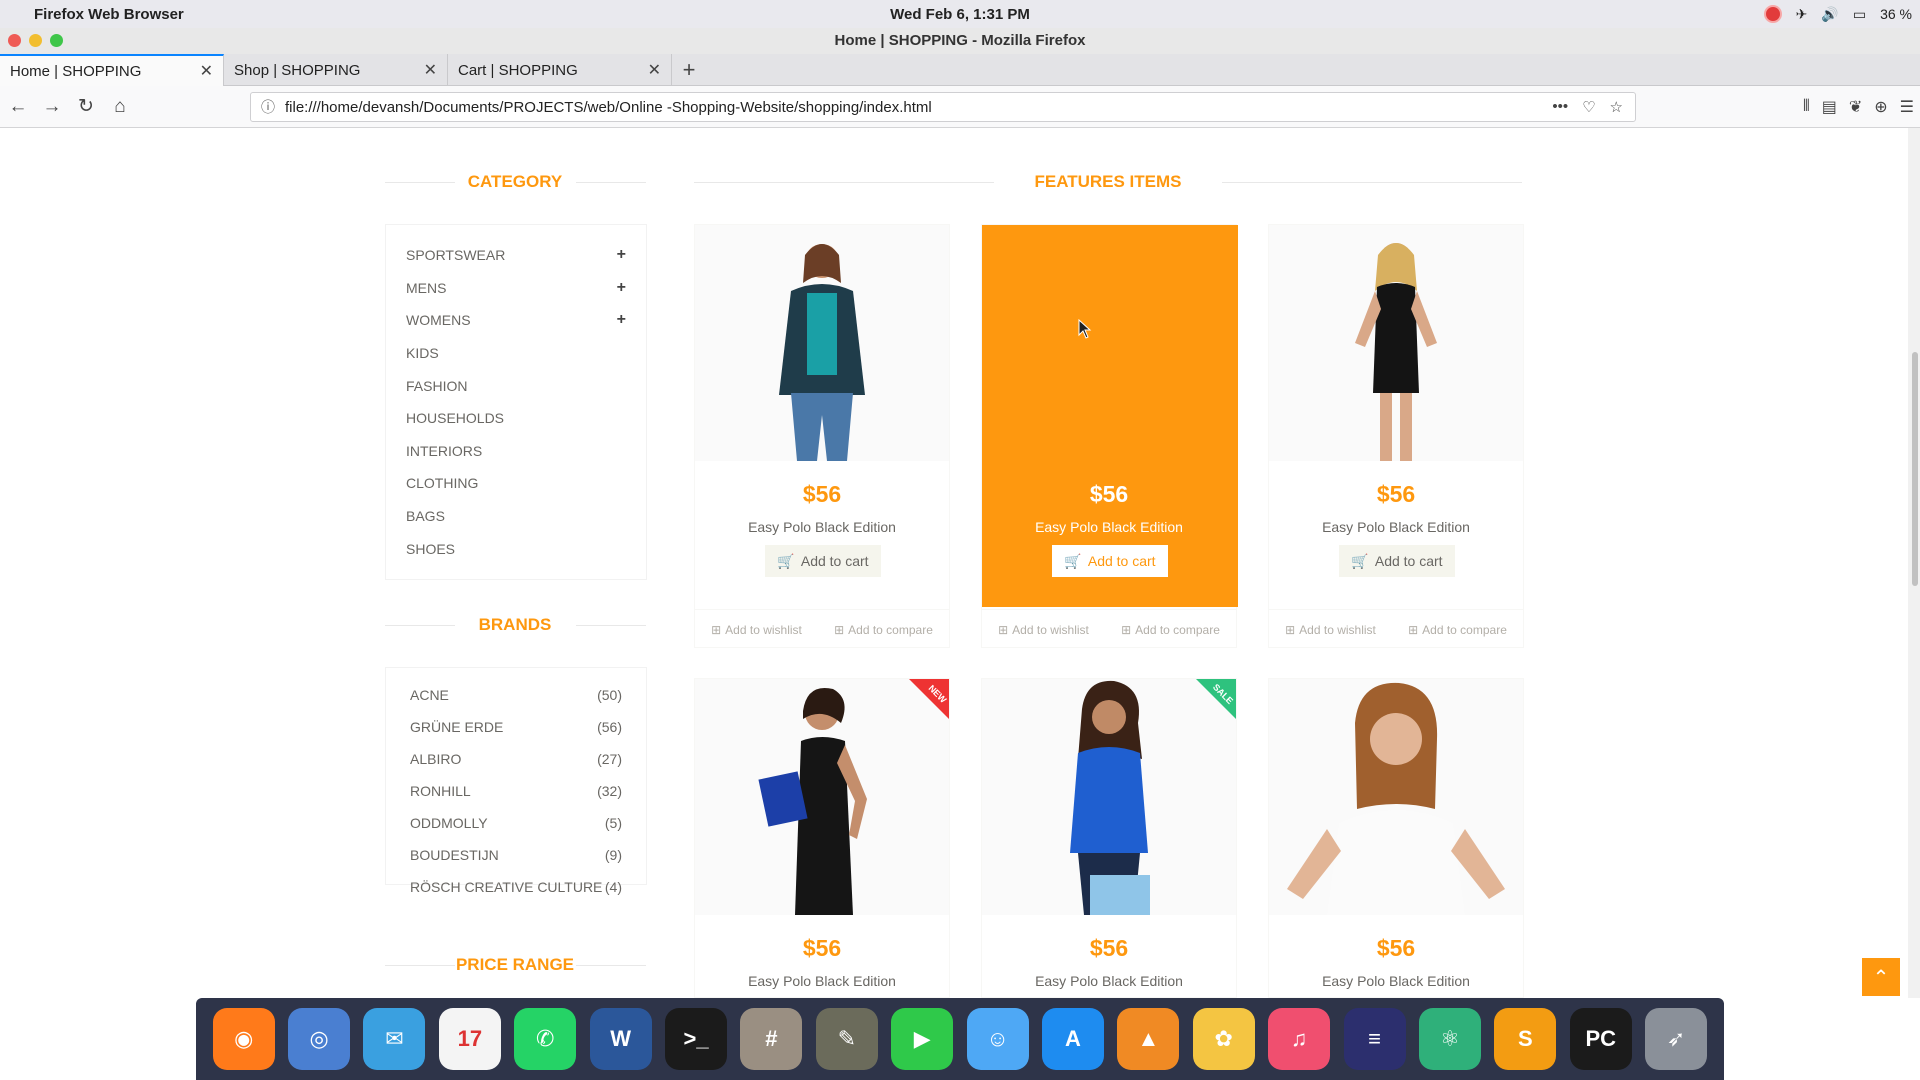 This screenshot has height=1080, width=1920. Describe the element at coordinates (1110, 416) in the screenshot. I see `product-hover-overlay: $56 Easy Polo Black Edition 🛒 Add to cart` at that location.